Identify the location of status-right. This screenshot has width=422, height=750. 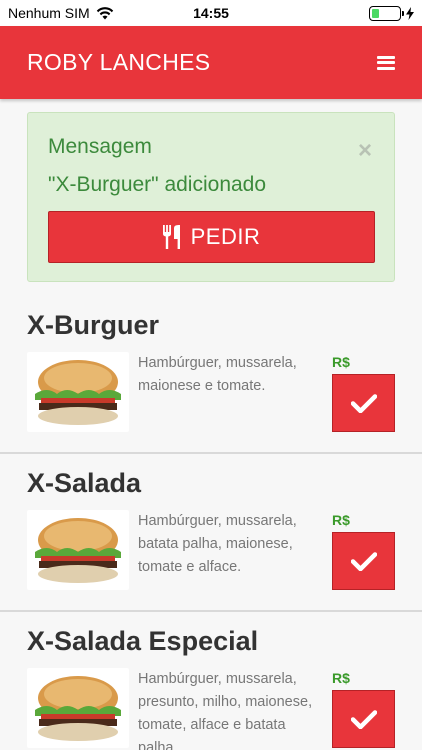
(391, 13).